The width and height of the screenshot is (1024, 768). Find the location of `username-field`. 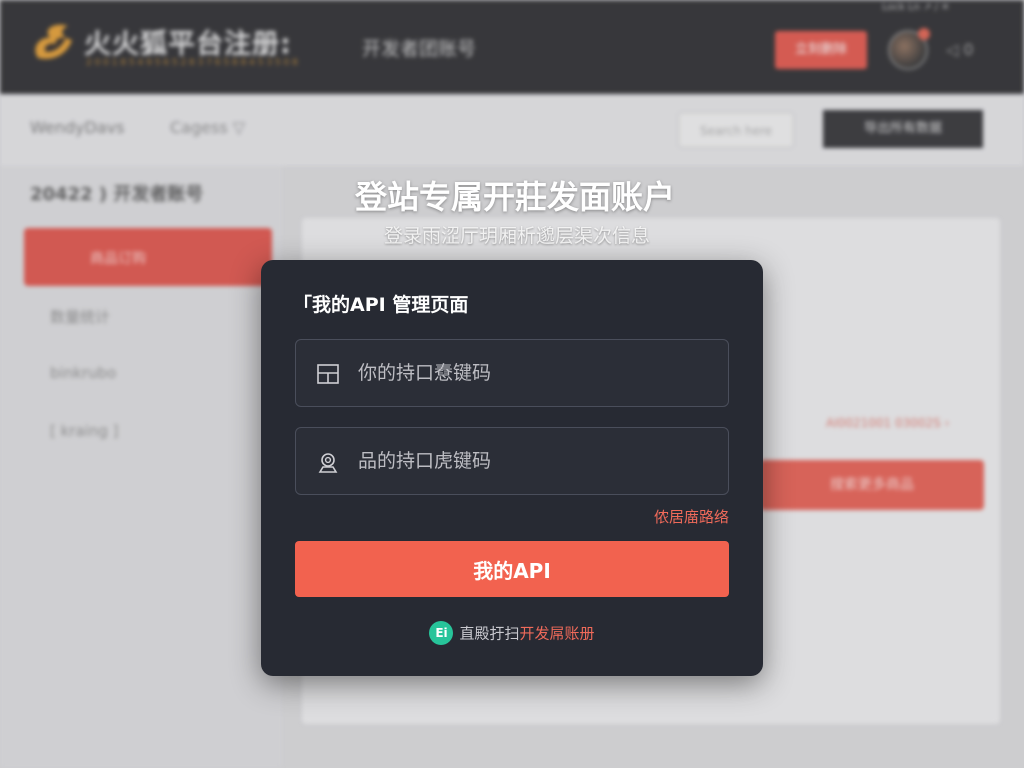

username-field is located at coordinates (512, 373).